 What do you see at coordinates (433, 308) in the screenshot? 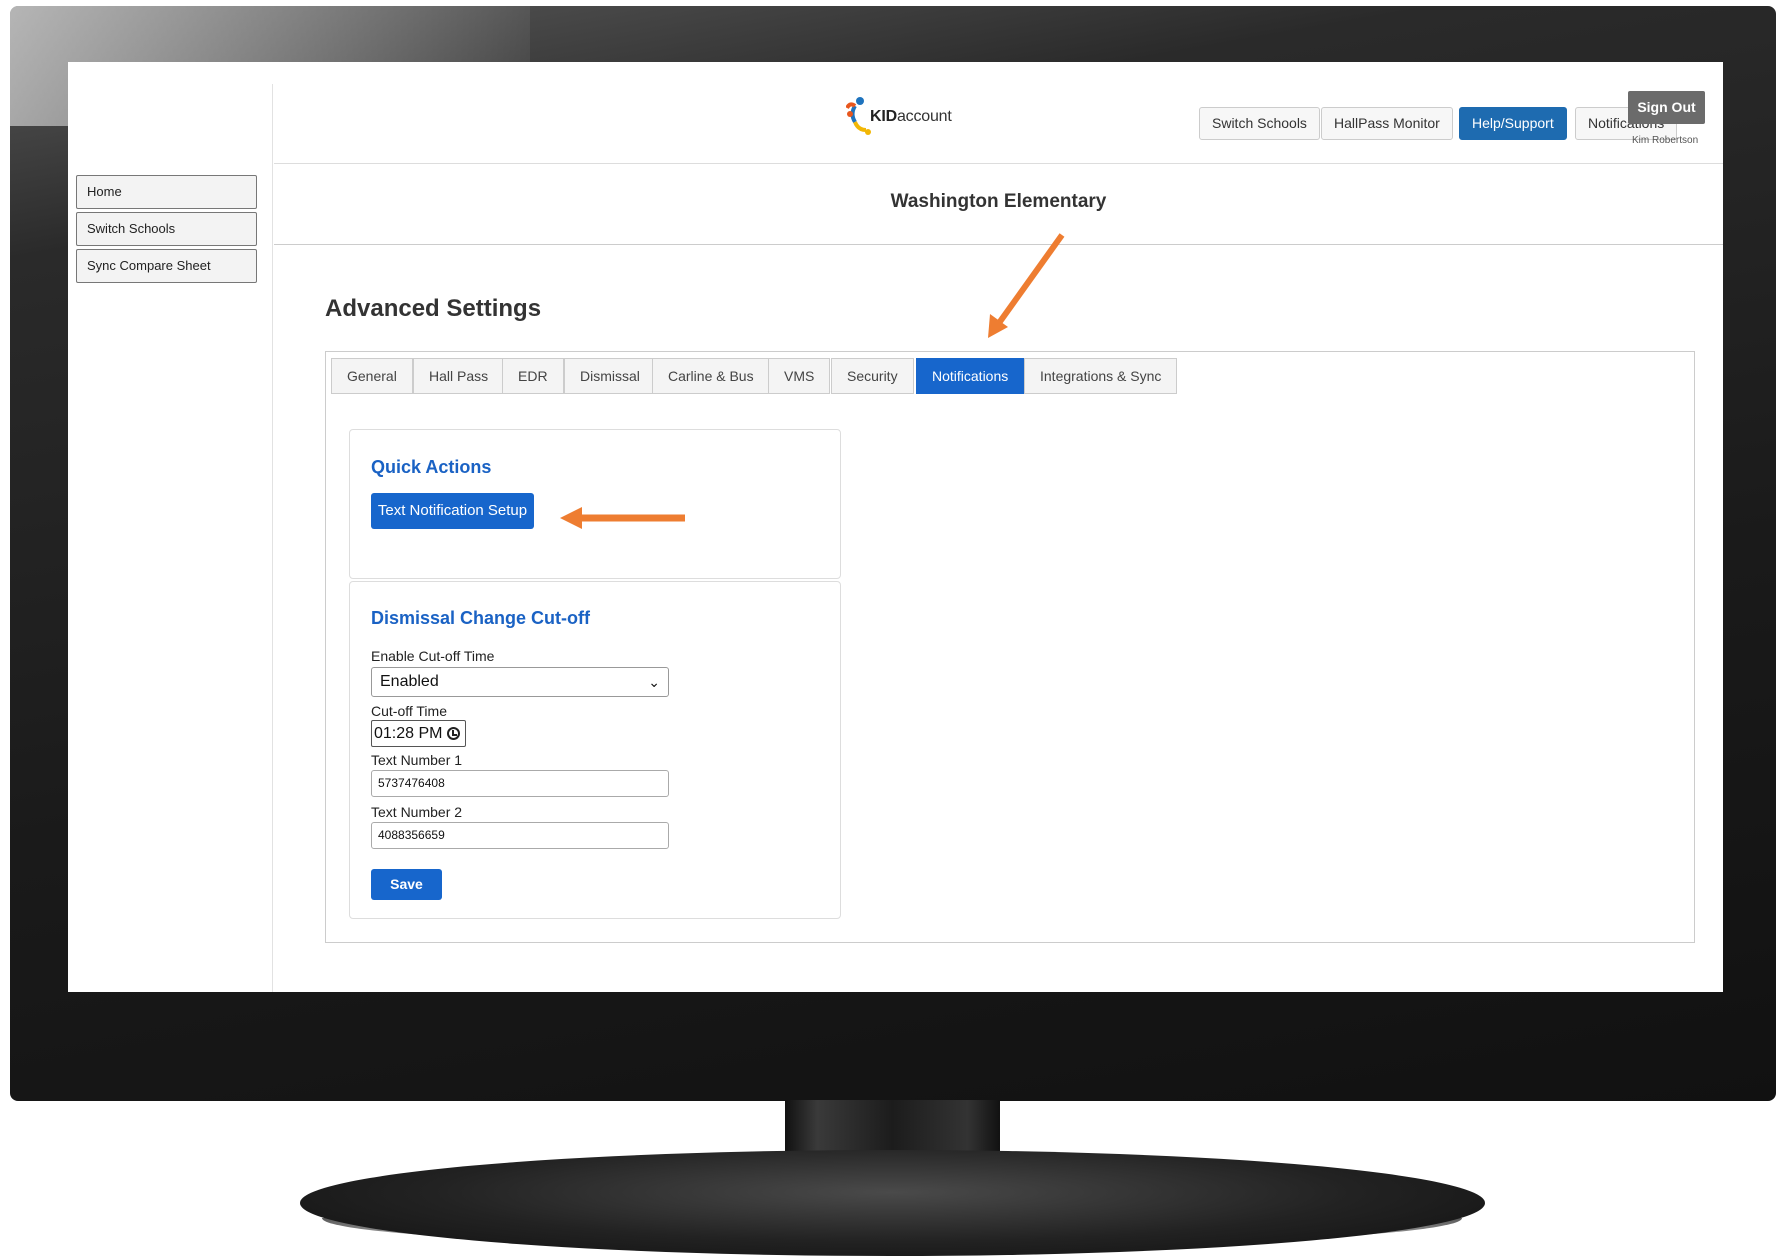
I see `page-title: Advanced Settings` at bounding box center [433, 308].